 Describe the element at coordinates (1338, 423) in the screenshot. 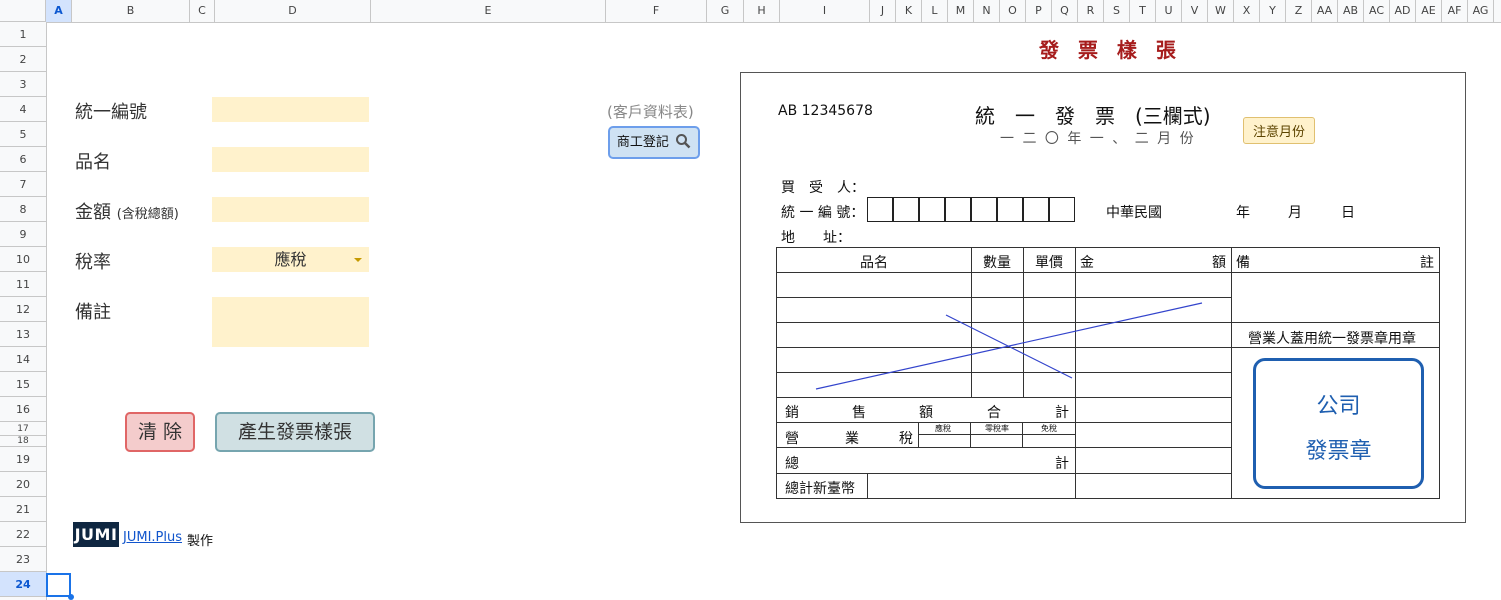

I see `company-stamp: 公司 發票章` at that location.